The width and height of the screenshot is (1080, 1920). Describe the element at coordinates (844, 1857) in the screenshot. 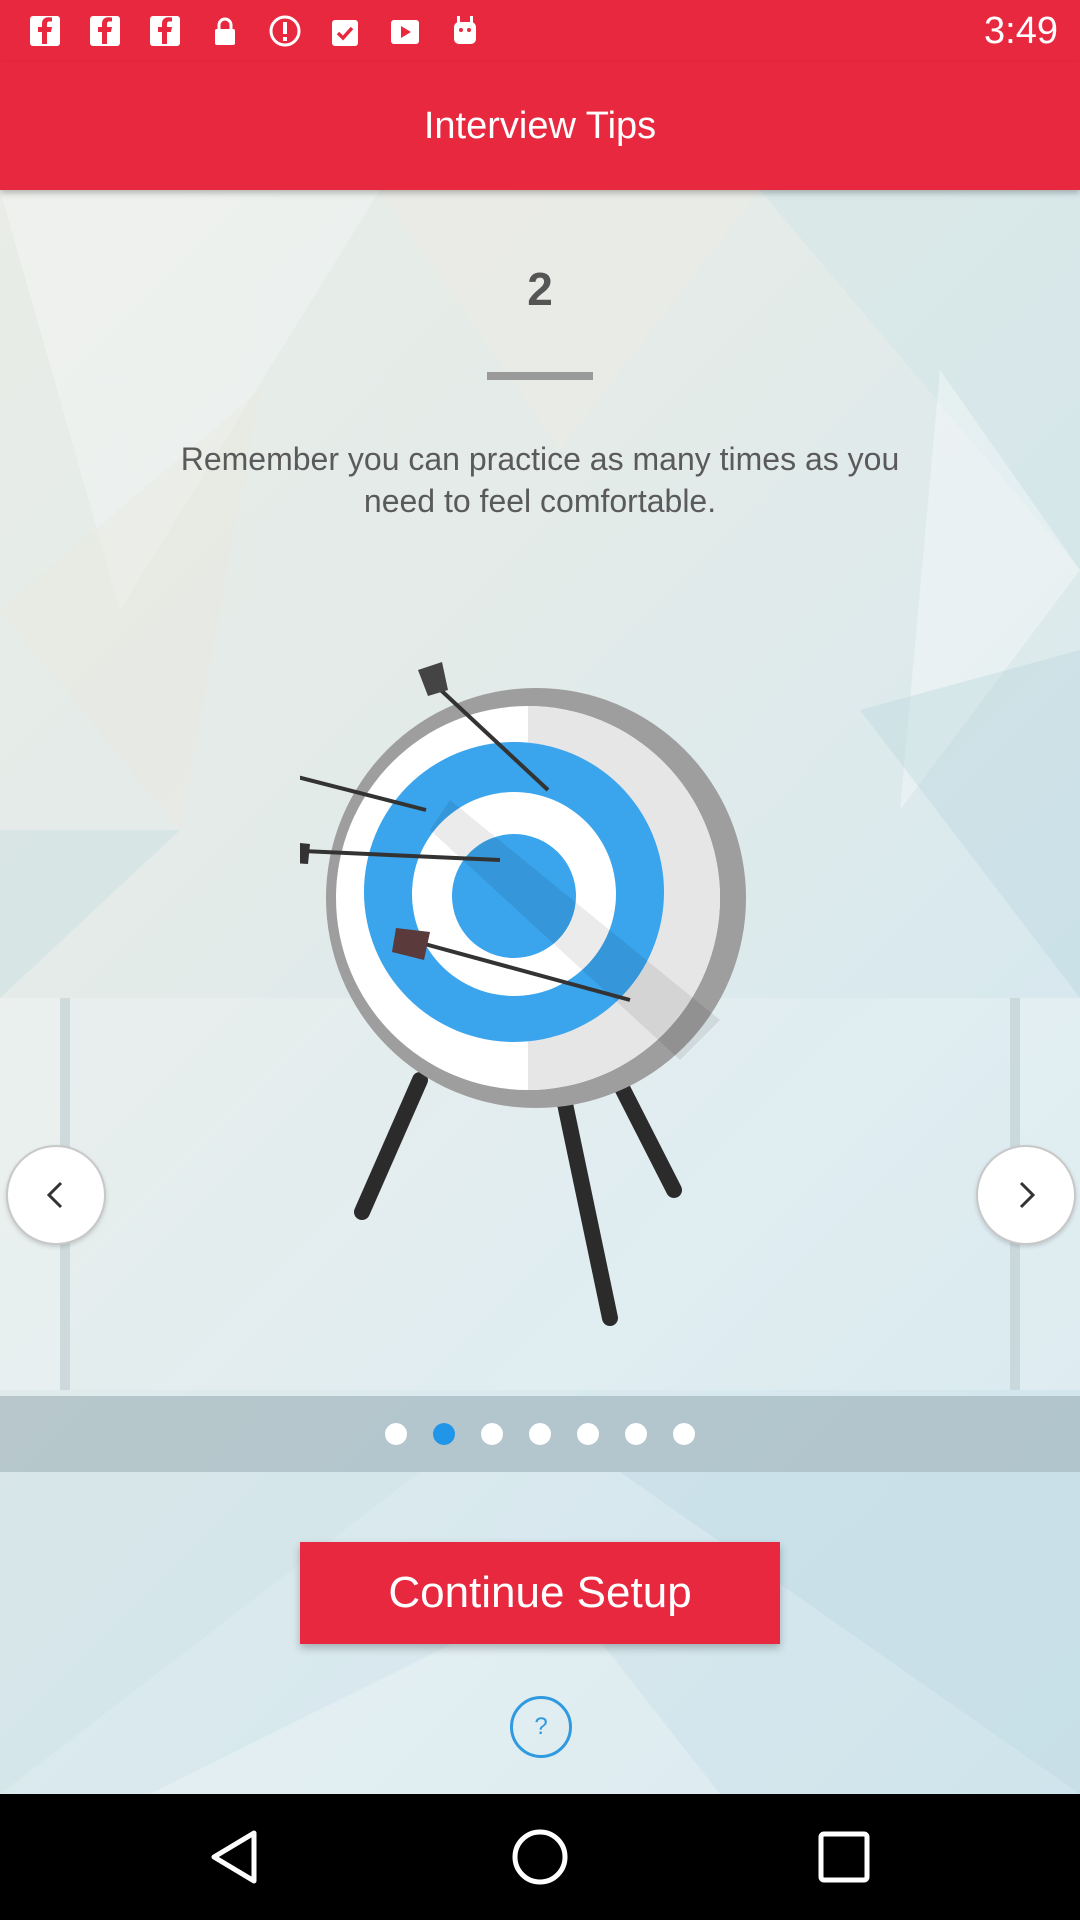

I see `recent-apps-icon` at that location.